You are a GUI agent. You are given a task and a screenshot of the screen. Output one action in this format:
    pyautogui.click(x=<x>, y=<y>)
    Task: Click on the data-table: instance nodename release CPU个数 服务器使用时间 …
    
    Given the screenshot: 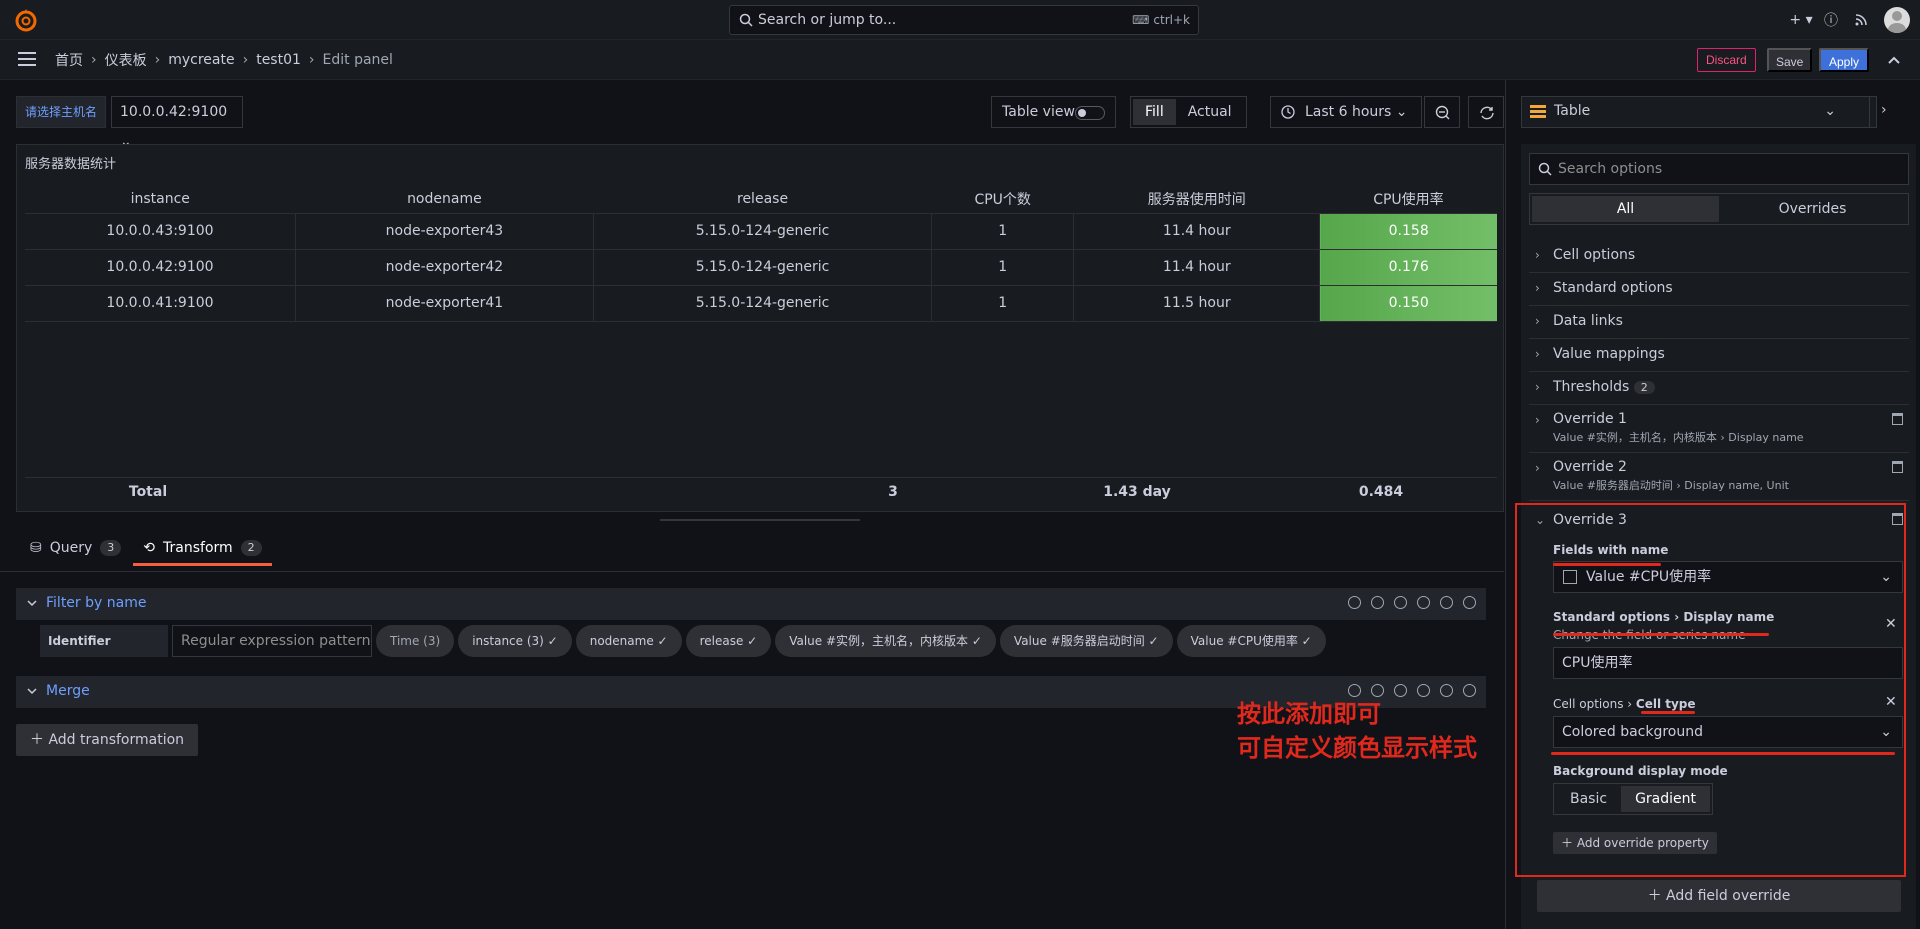 What is the action you would take?
    pyautogui.click(x=761, y=253)
    